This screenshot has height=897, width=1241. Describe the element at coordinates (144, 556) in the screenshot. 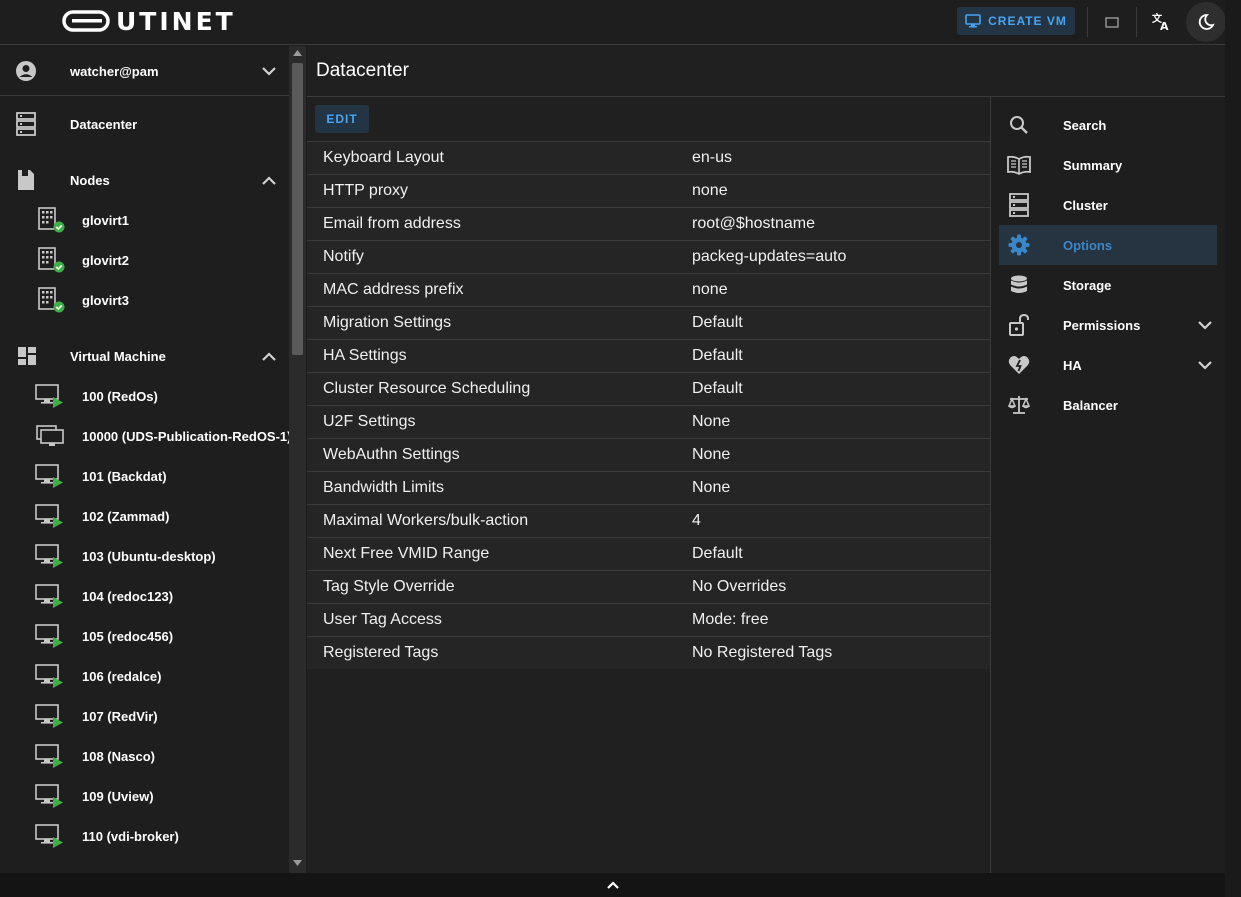

I see `sidebar-vm-item: 103 (Ubuntu-desktop)` at that location.